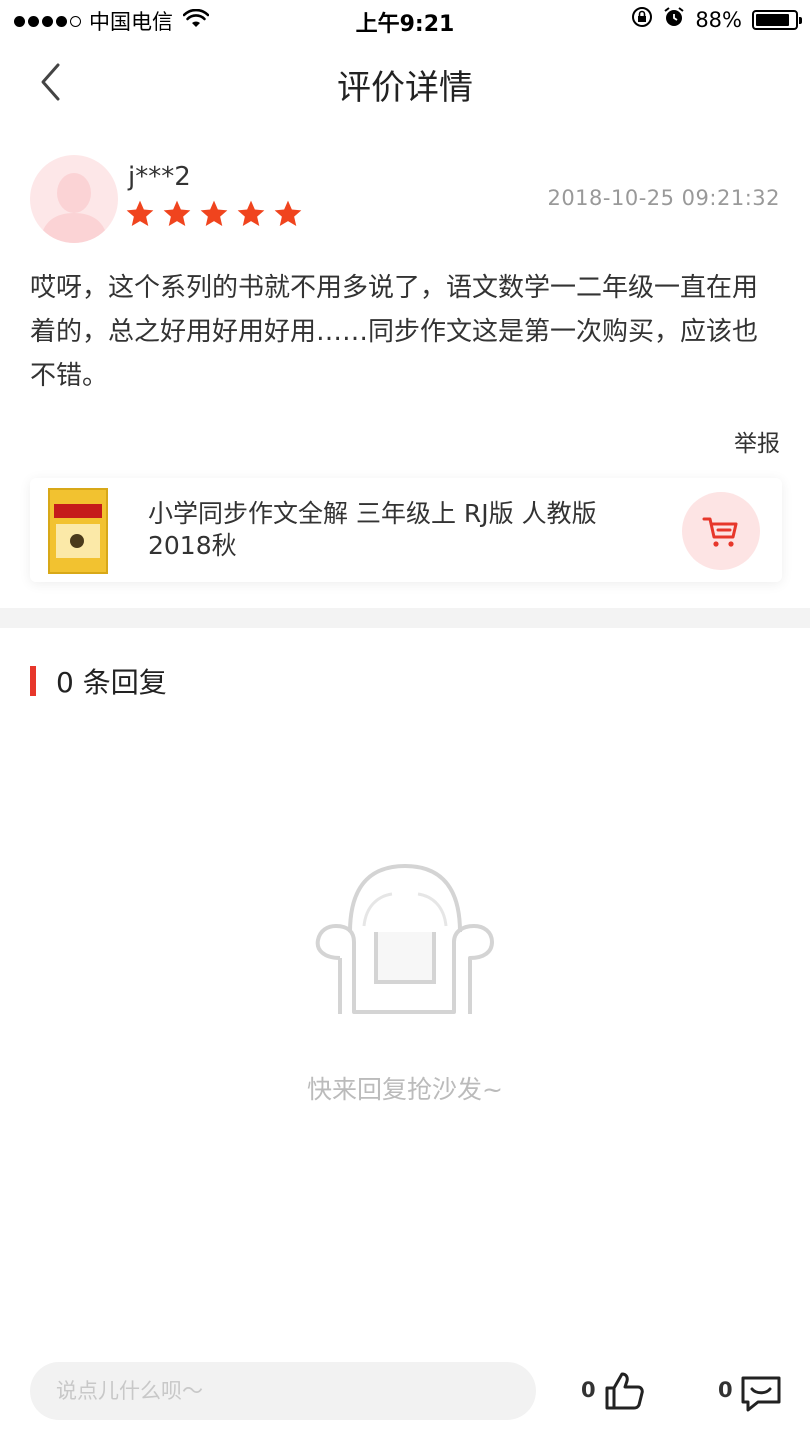 This screenshot has height=1440, width=810. I want to click on battery-percent: 88%, so click(718, 19).